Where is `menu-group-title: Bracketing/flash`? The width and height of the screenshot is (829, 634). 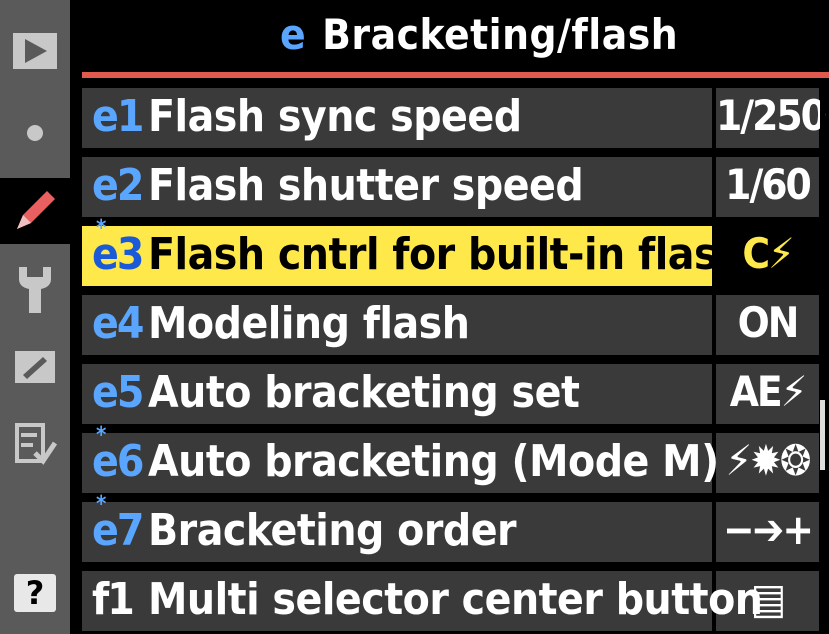 menu-group-title: Bracketing/flash is located at coordinates (500, 34).